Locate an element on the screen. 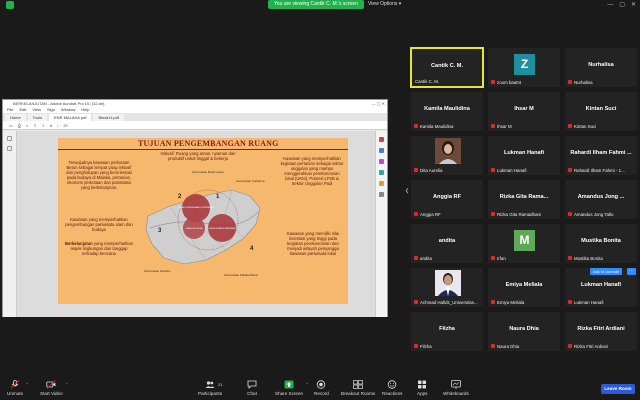 The width and height of the screenshot is (640, 400). video-tile: Emiya Meliala Emiya Meliala is located at coordinates (524, 287).